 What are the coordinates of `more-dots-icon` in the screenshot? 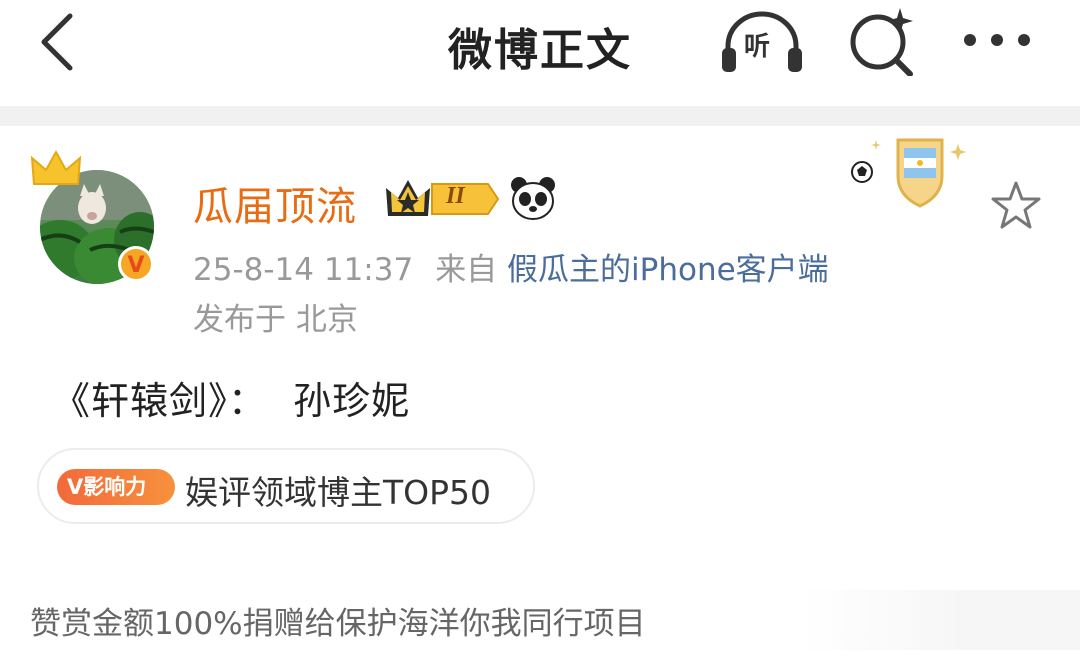 It's located at (997, 40).